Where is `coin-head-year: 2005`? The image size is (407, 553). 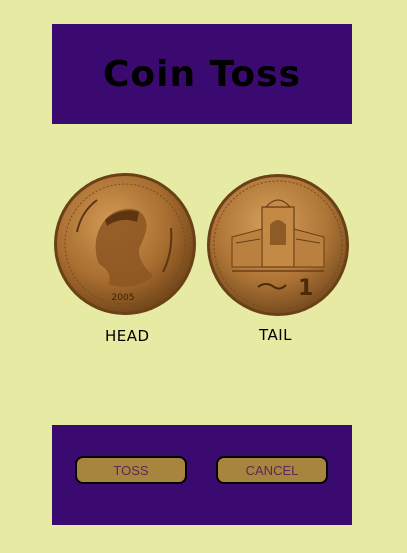 coin-head-year: 2005 is located at coordinates (123, 298).